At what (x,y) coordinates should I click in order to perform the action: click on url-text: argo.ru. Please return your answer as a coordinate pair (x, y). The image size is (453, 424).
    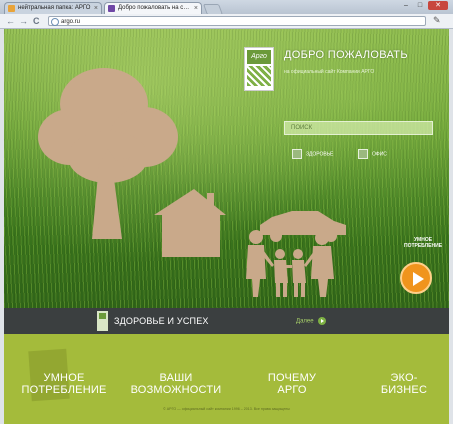
    Looking at the image, I should click on (71, 22).